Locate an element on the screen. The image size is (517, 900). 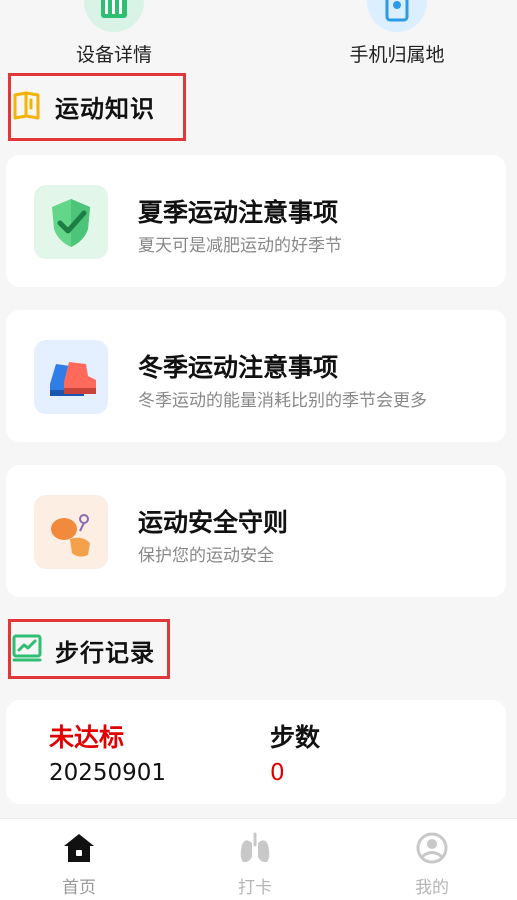
knowledge-card-safety: 运动安全守则 保护您的运动安全 is located at coordinates (256, 531).